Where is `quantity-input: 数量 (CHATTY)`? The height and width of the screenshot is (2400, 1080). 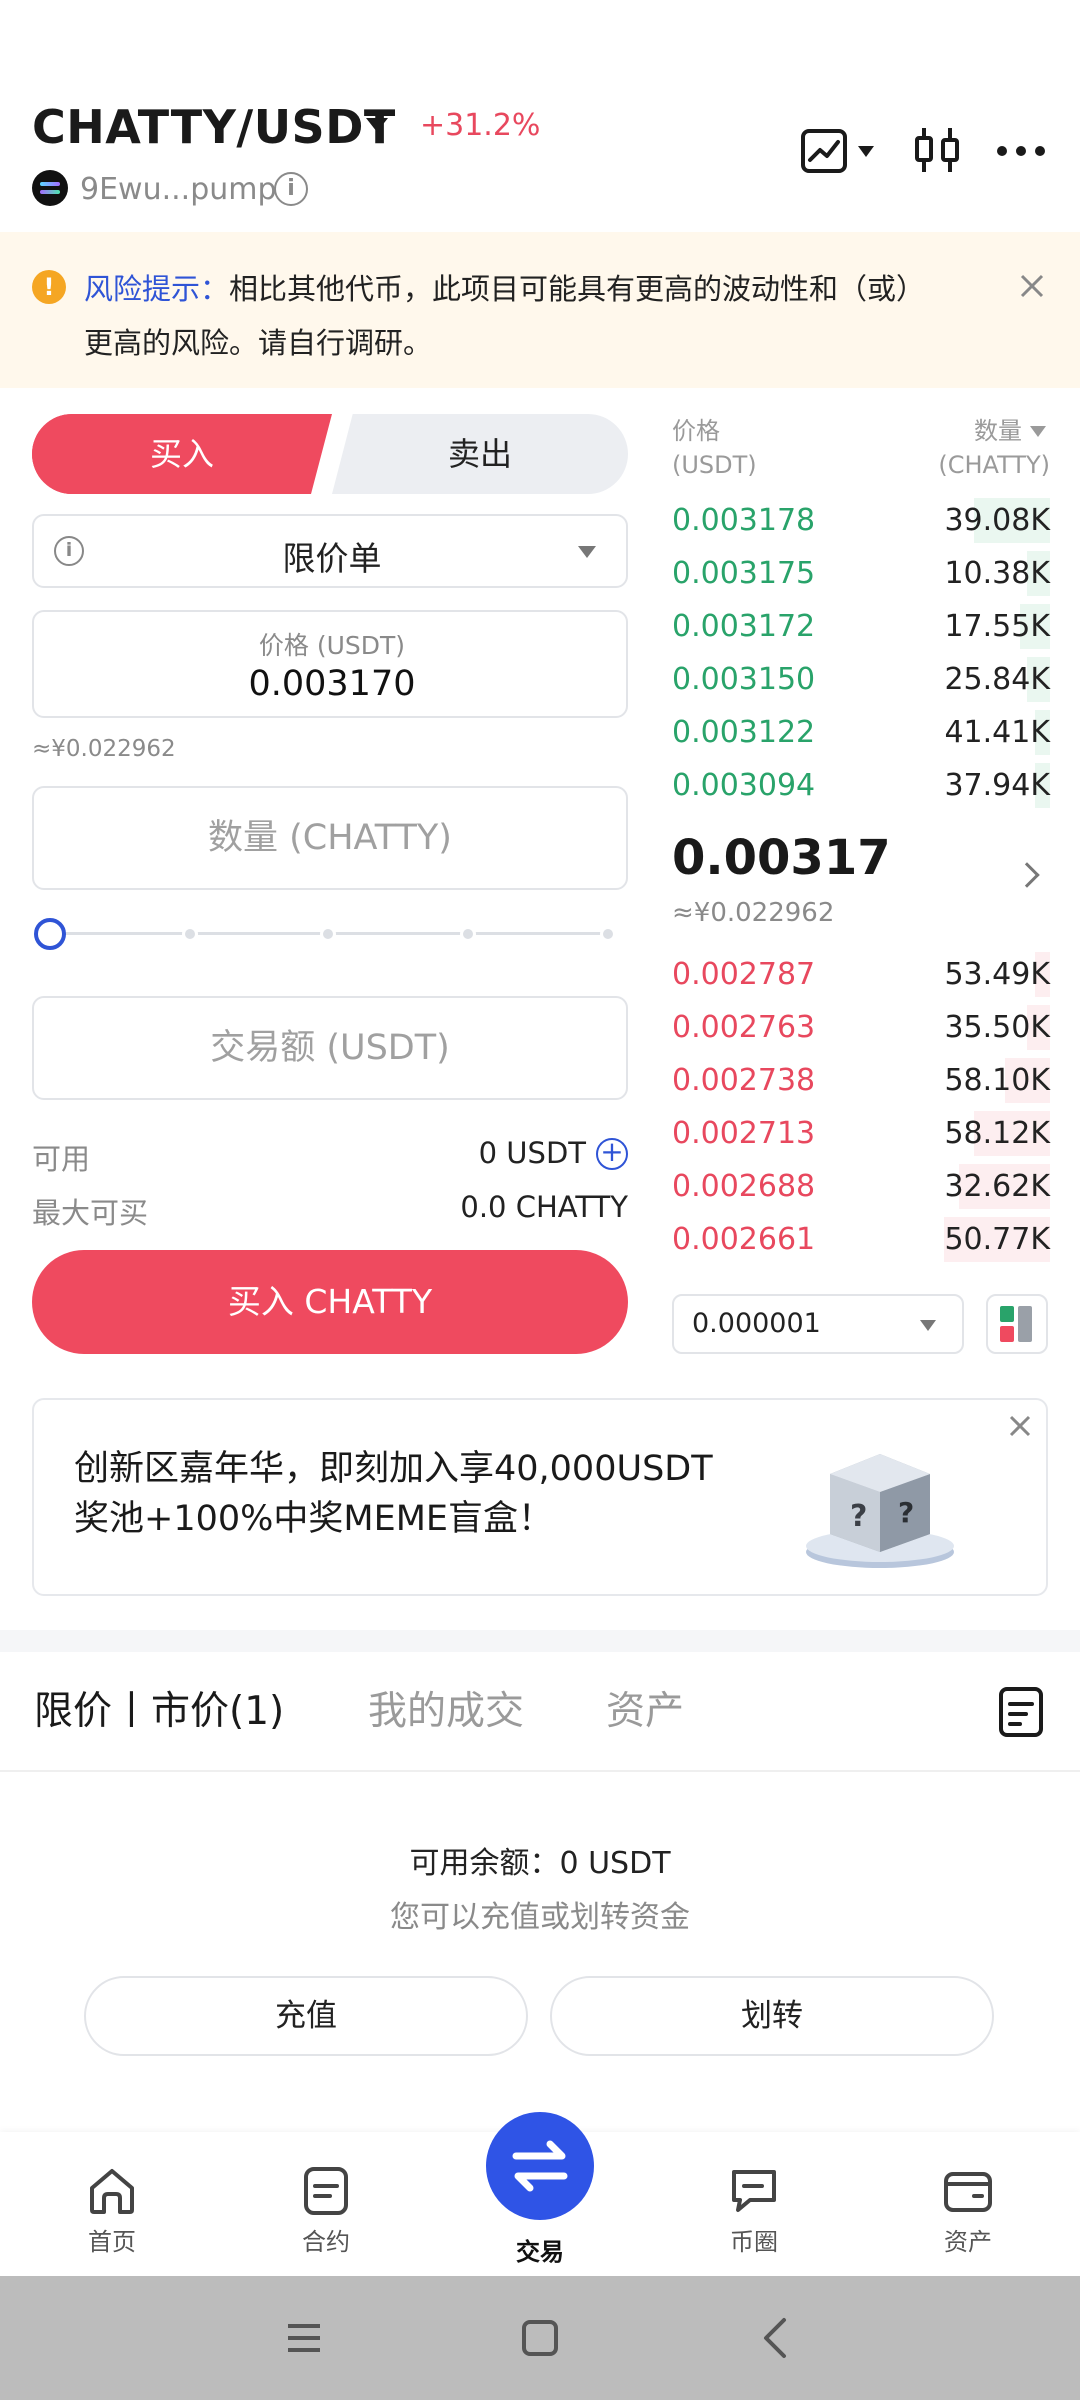
quantity-input: 数量 (CHATTY) is located at coordinates (330, 838).